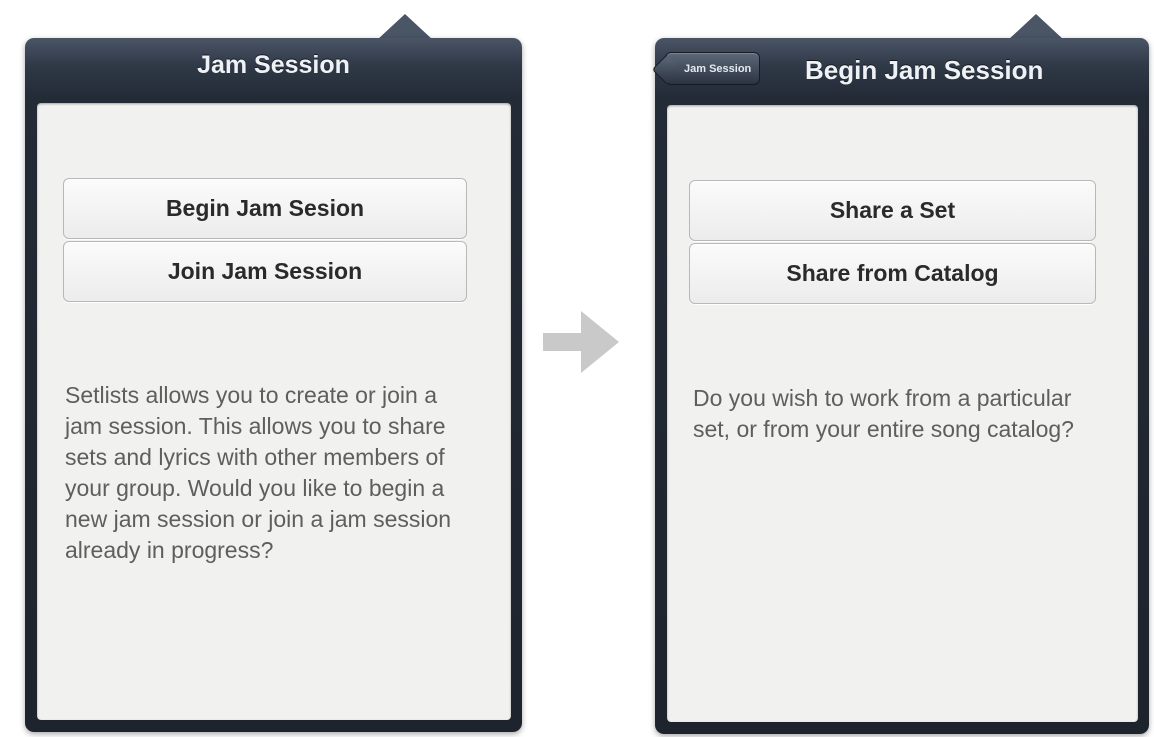  What do you see at coordinates (718, 68) in the screenshot?
I see `back-button-label: Jam Session` at bounding box center [718, 68].